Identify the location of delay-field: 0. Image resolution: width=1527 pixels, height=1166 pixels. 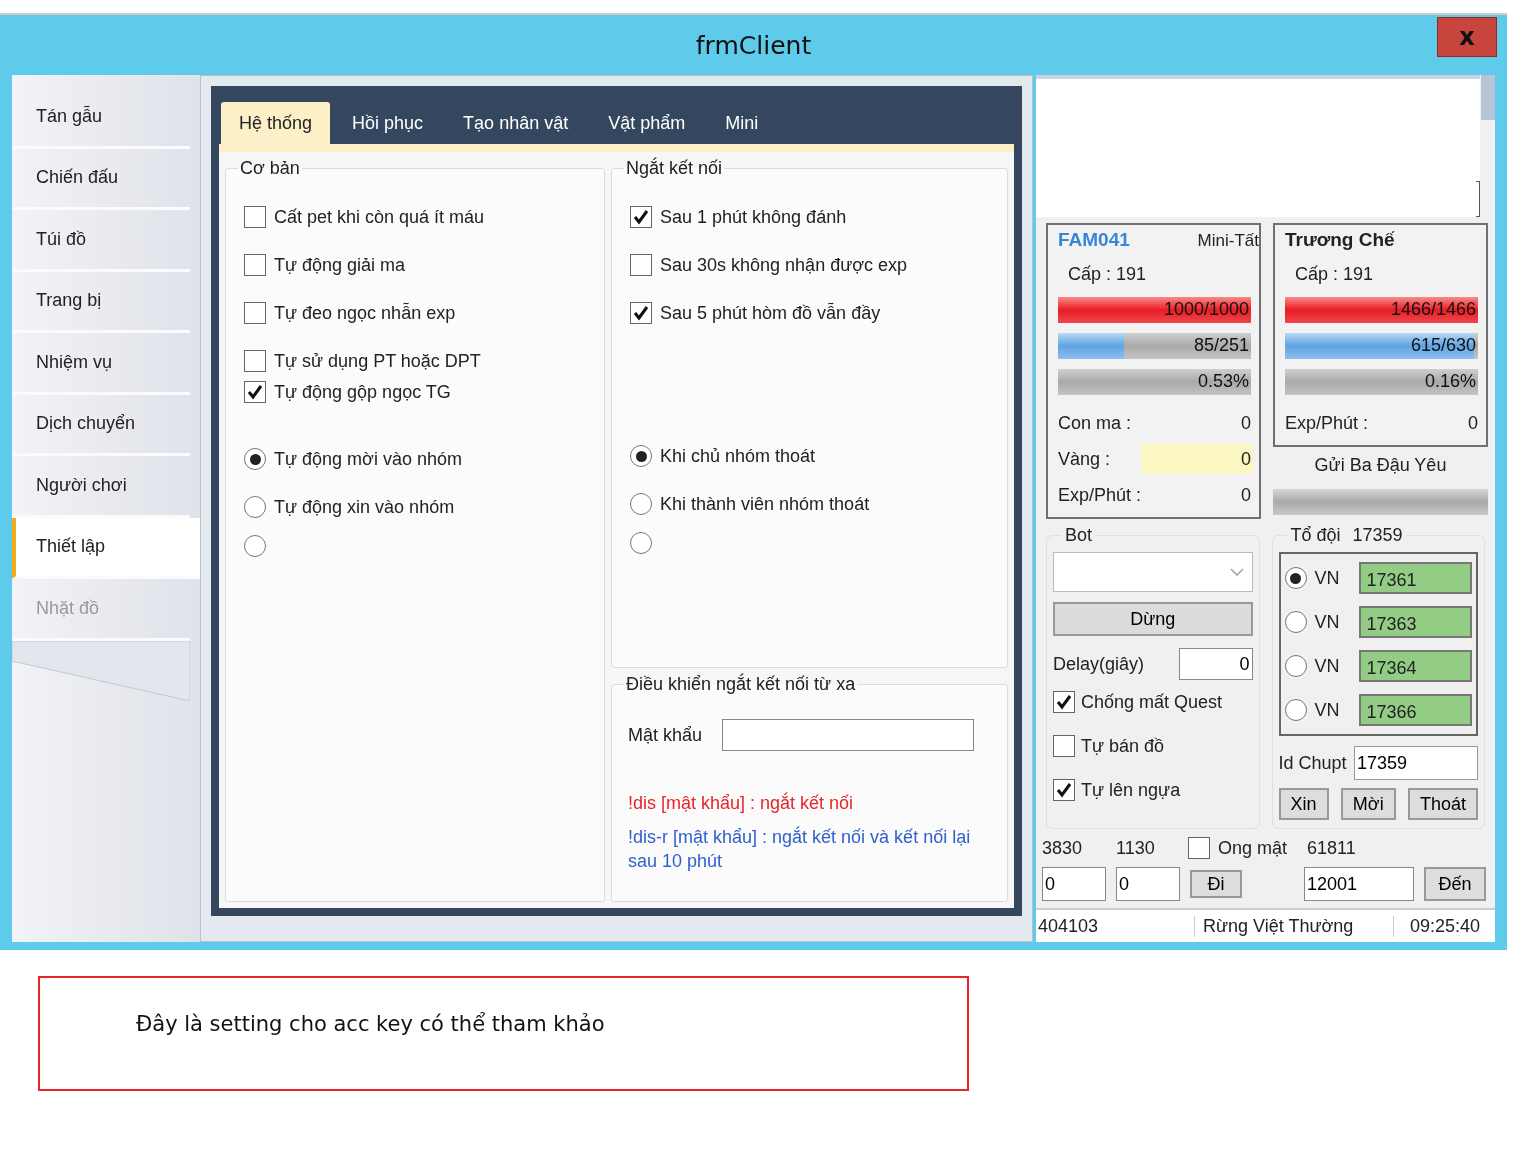
(1215, 664).